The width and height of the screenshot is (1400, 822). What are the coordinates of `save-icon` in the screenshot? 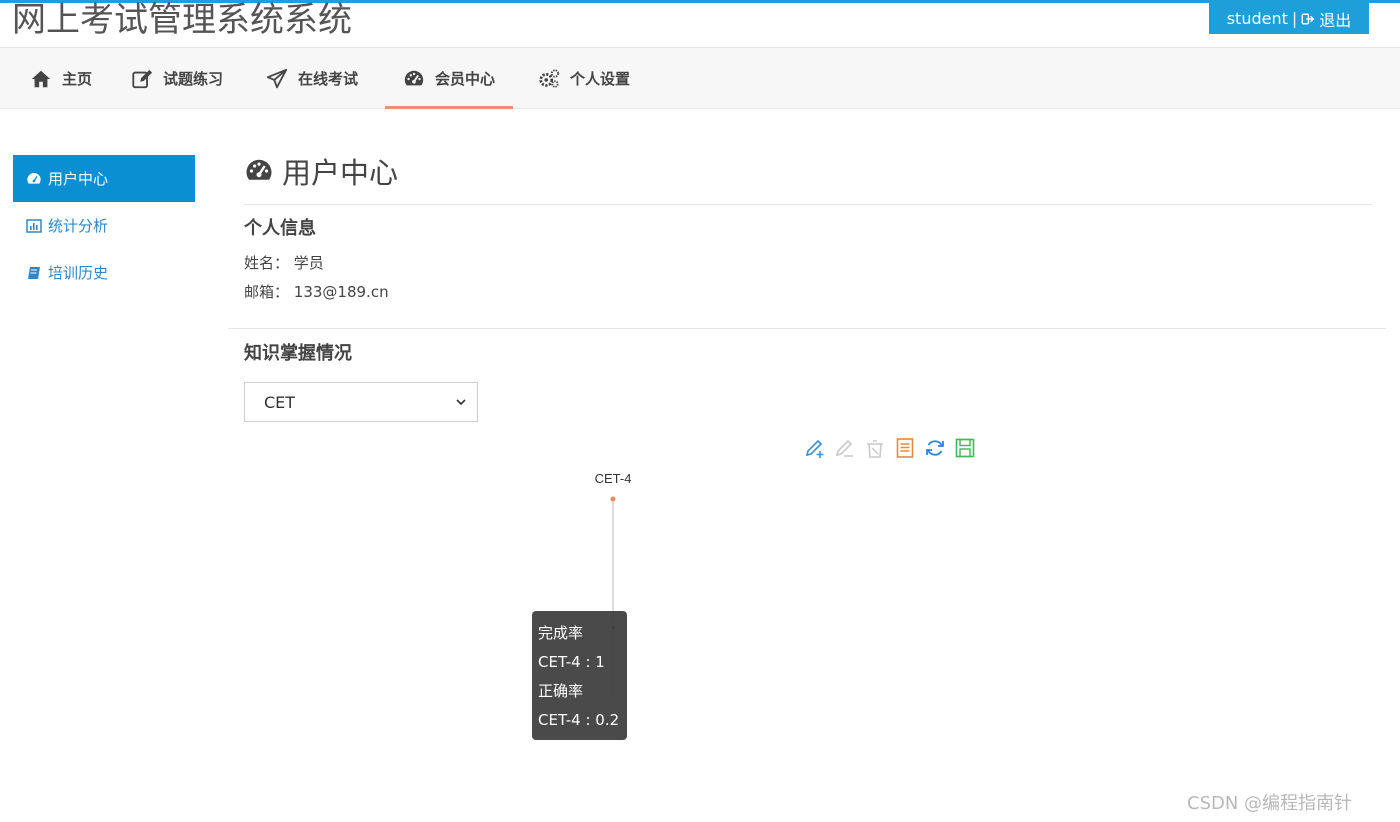 It's located at (965, 448).